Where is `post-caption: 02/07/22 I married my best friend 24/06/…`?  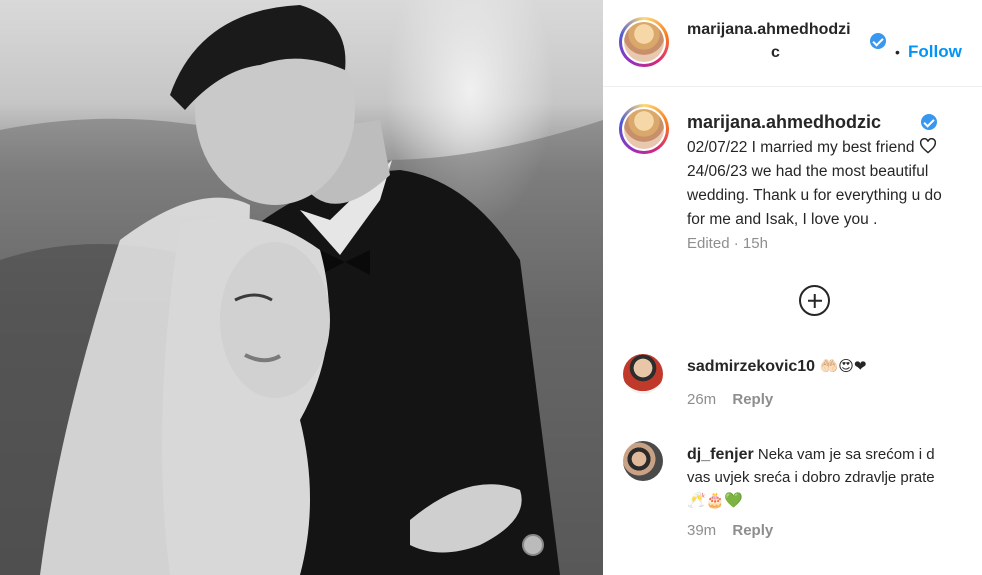
post-caption: 02/07/22 I married my best friend 24/06/… is located at coordinates (834, 184).